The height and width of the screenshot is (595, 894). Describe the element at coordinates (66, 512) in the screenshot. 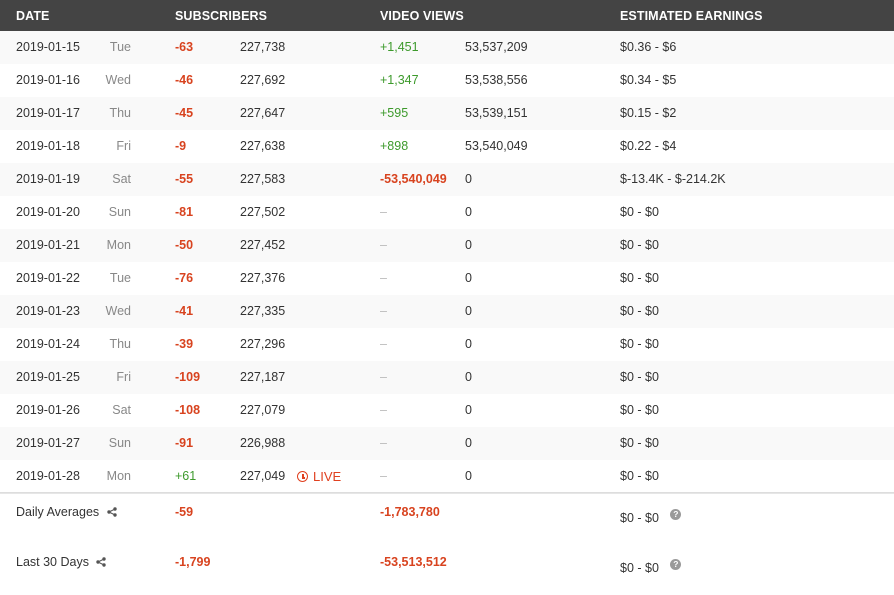

I see `daily-averages-label: Daily Averages` at that location.